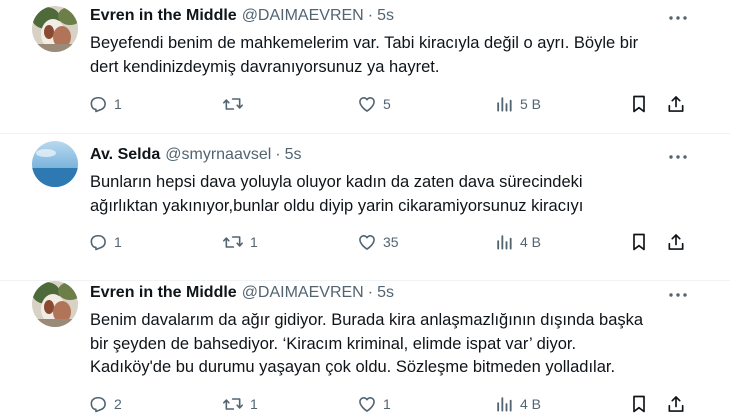  Describe the element at coordinates (391, 242) in the screenshot. I see `like-count: 35` at that location.